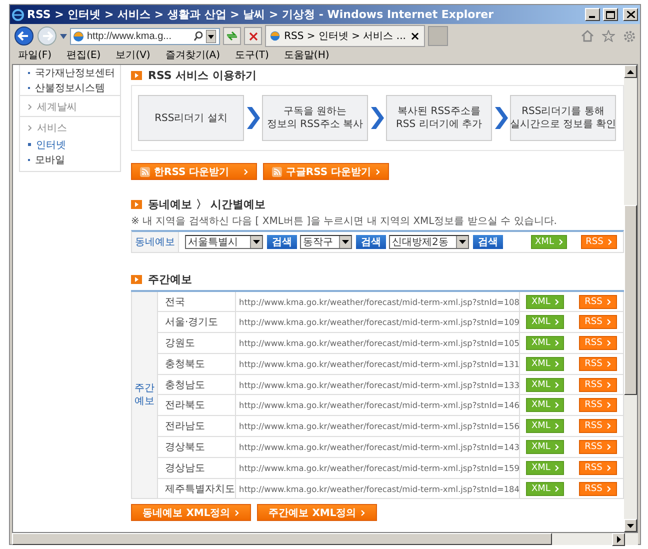 The image size is (648, 549). I want to click on close-button, so click(630, 14).